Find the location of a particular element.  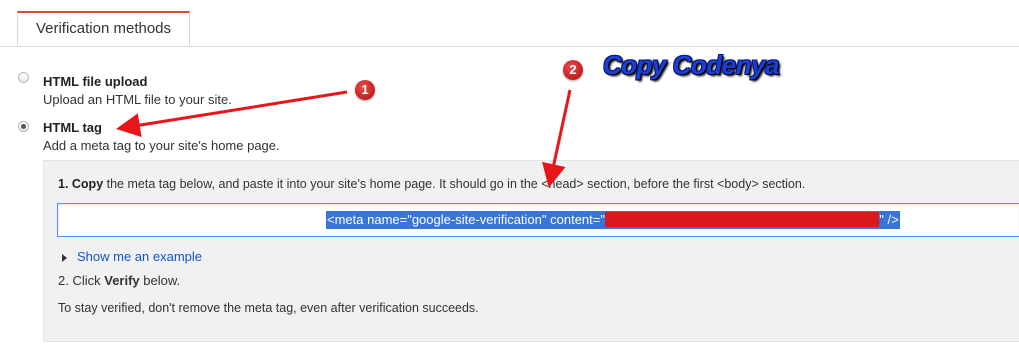

step-2-suffix: below. is located at coordinates (160, 280).